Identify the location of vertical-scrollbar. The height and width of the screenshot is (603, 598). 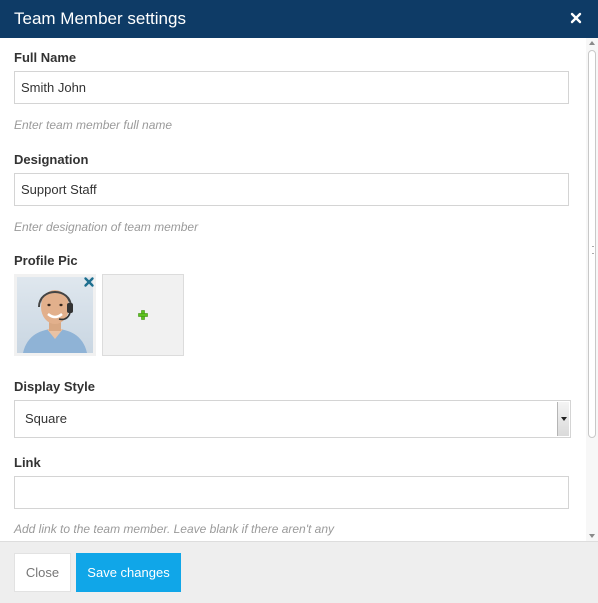
(592, 289).